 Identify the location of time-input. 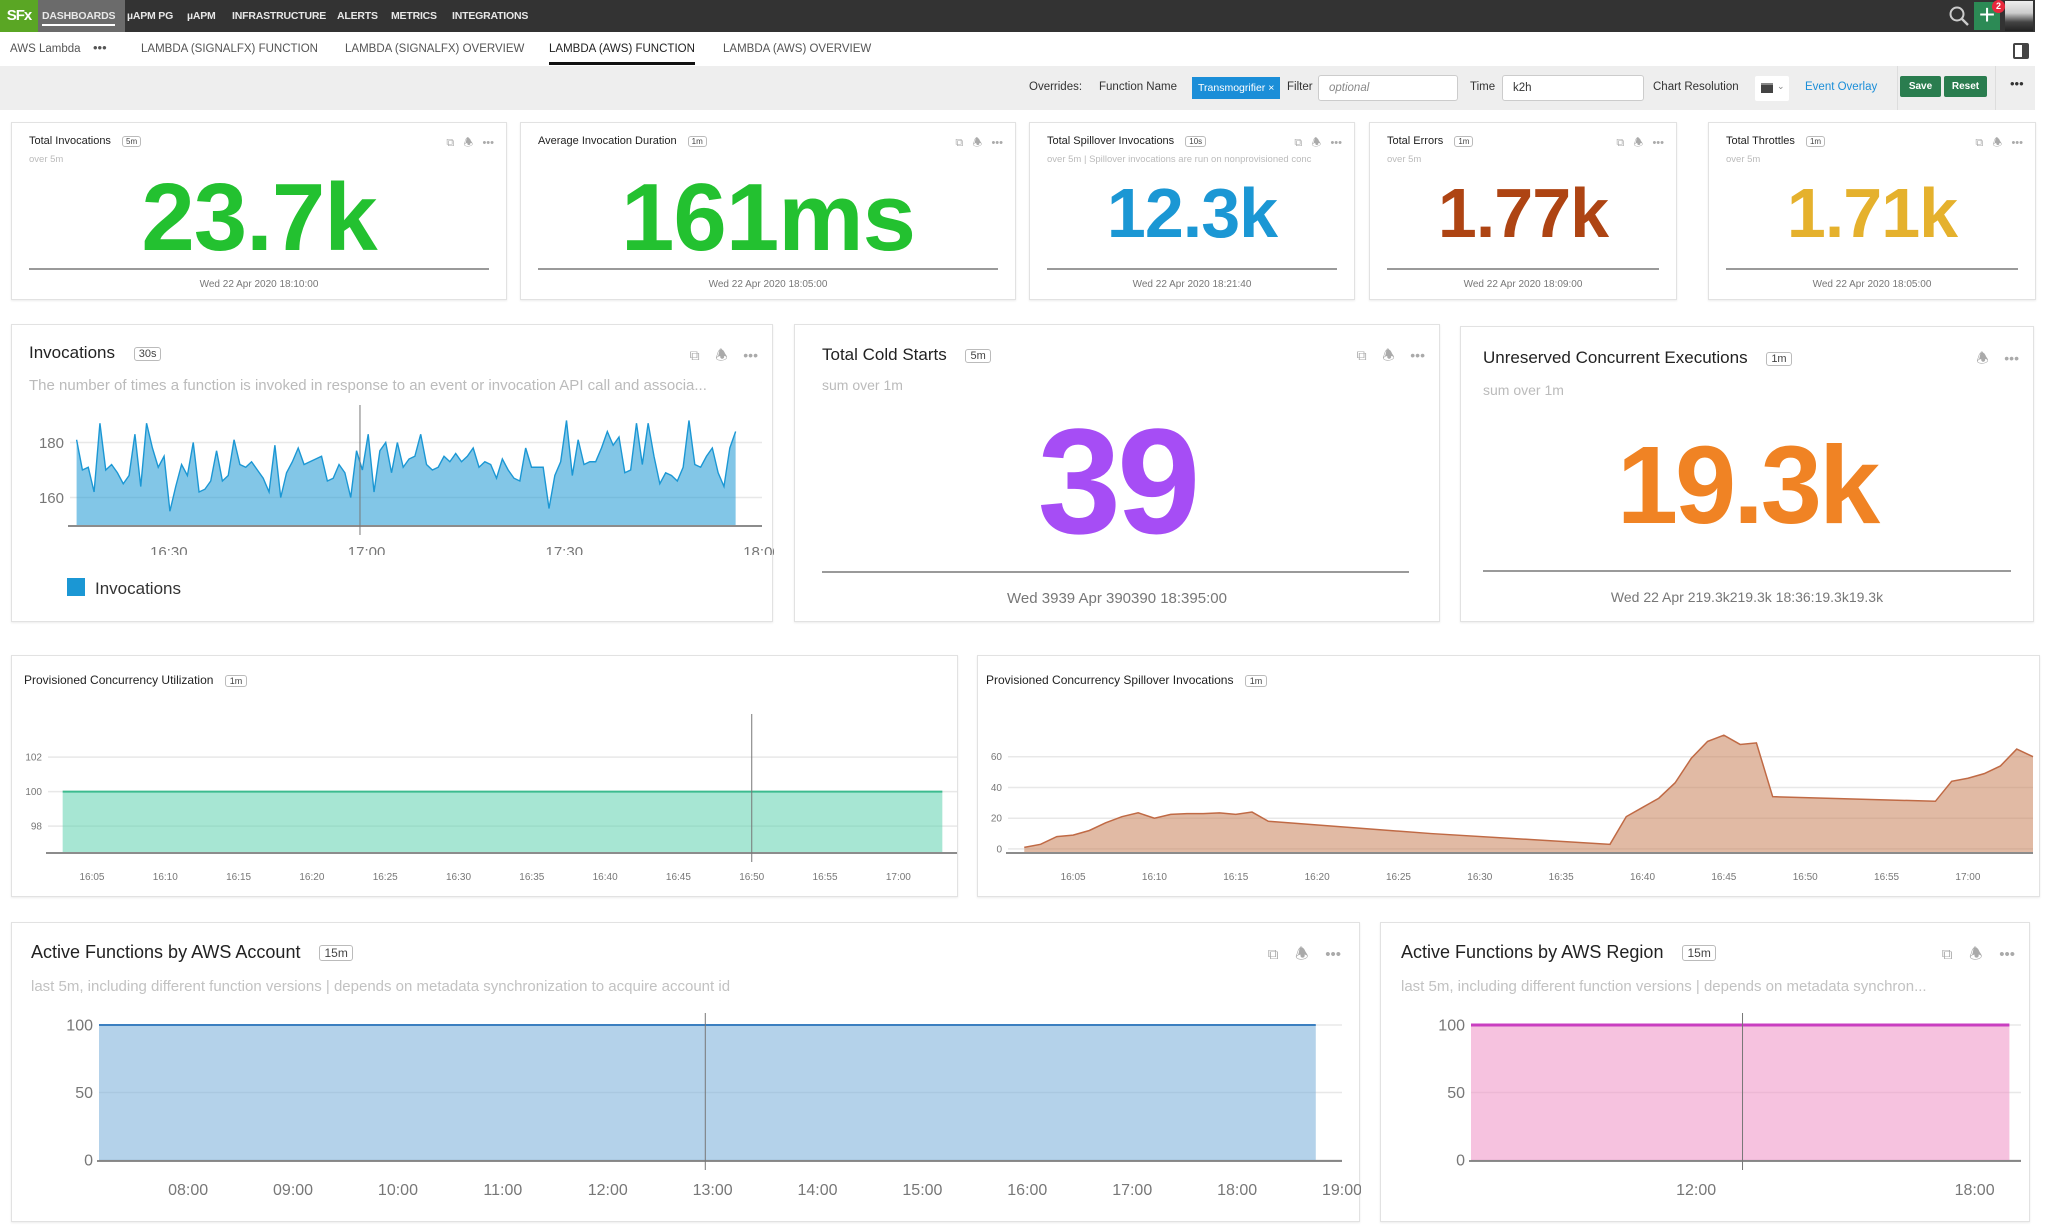
(1573, 88).